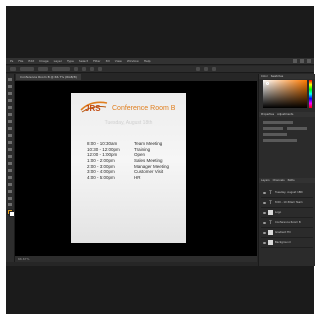 The height and width of the screenshot is (320, 320). Describe the element at coordinates (10, 204) in the screenshot. I see `hand-tool-icon` at that location.